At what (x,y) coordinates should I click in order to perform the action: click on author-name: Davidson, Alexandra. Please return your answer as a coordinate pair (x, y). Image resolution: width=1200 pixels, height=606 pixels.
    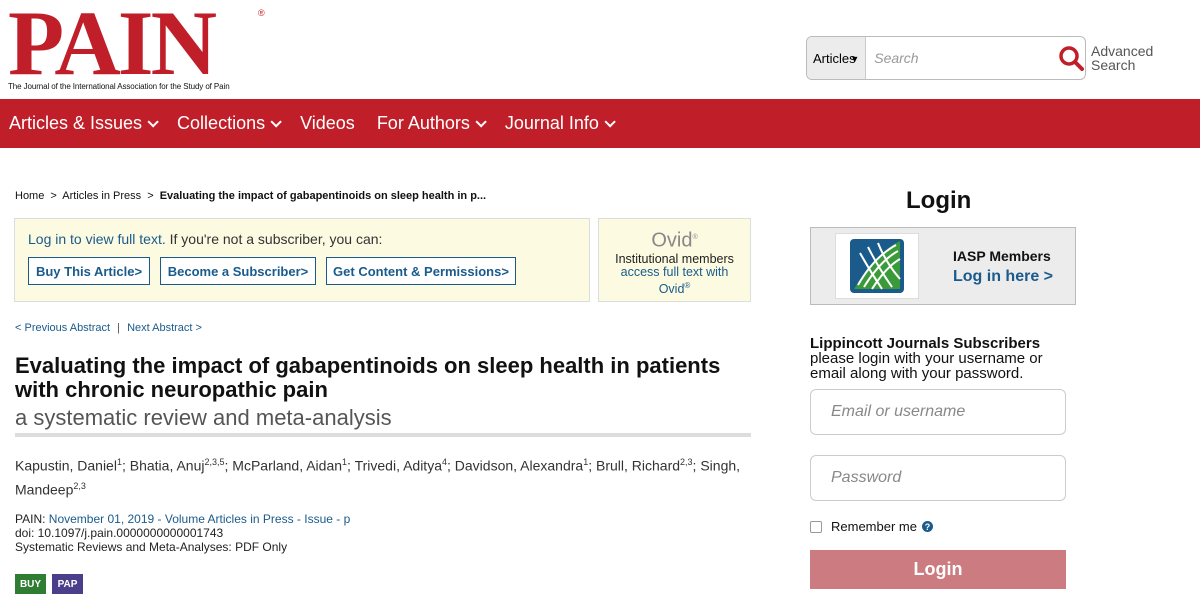
    Looking at the image, I should click on (519, 466).